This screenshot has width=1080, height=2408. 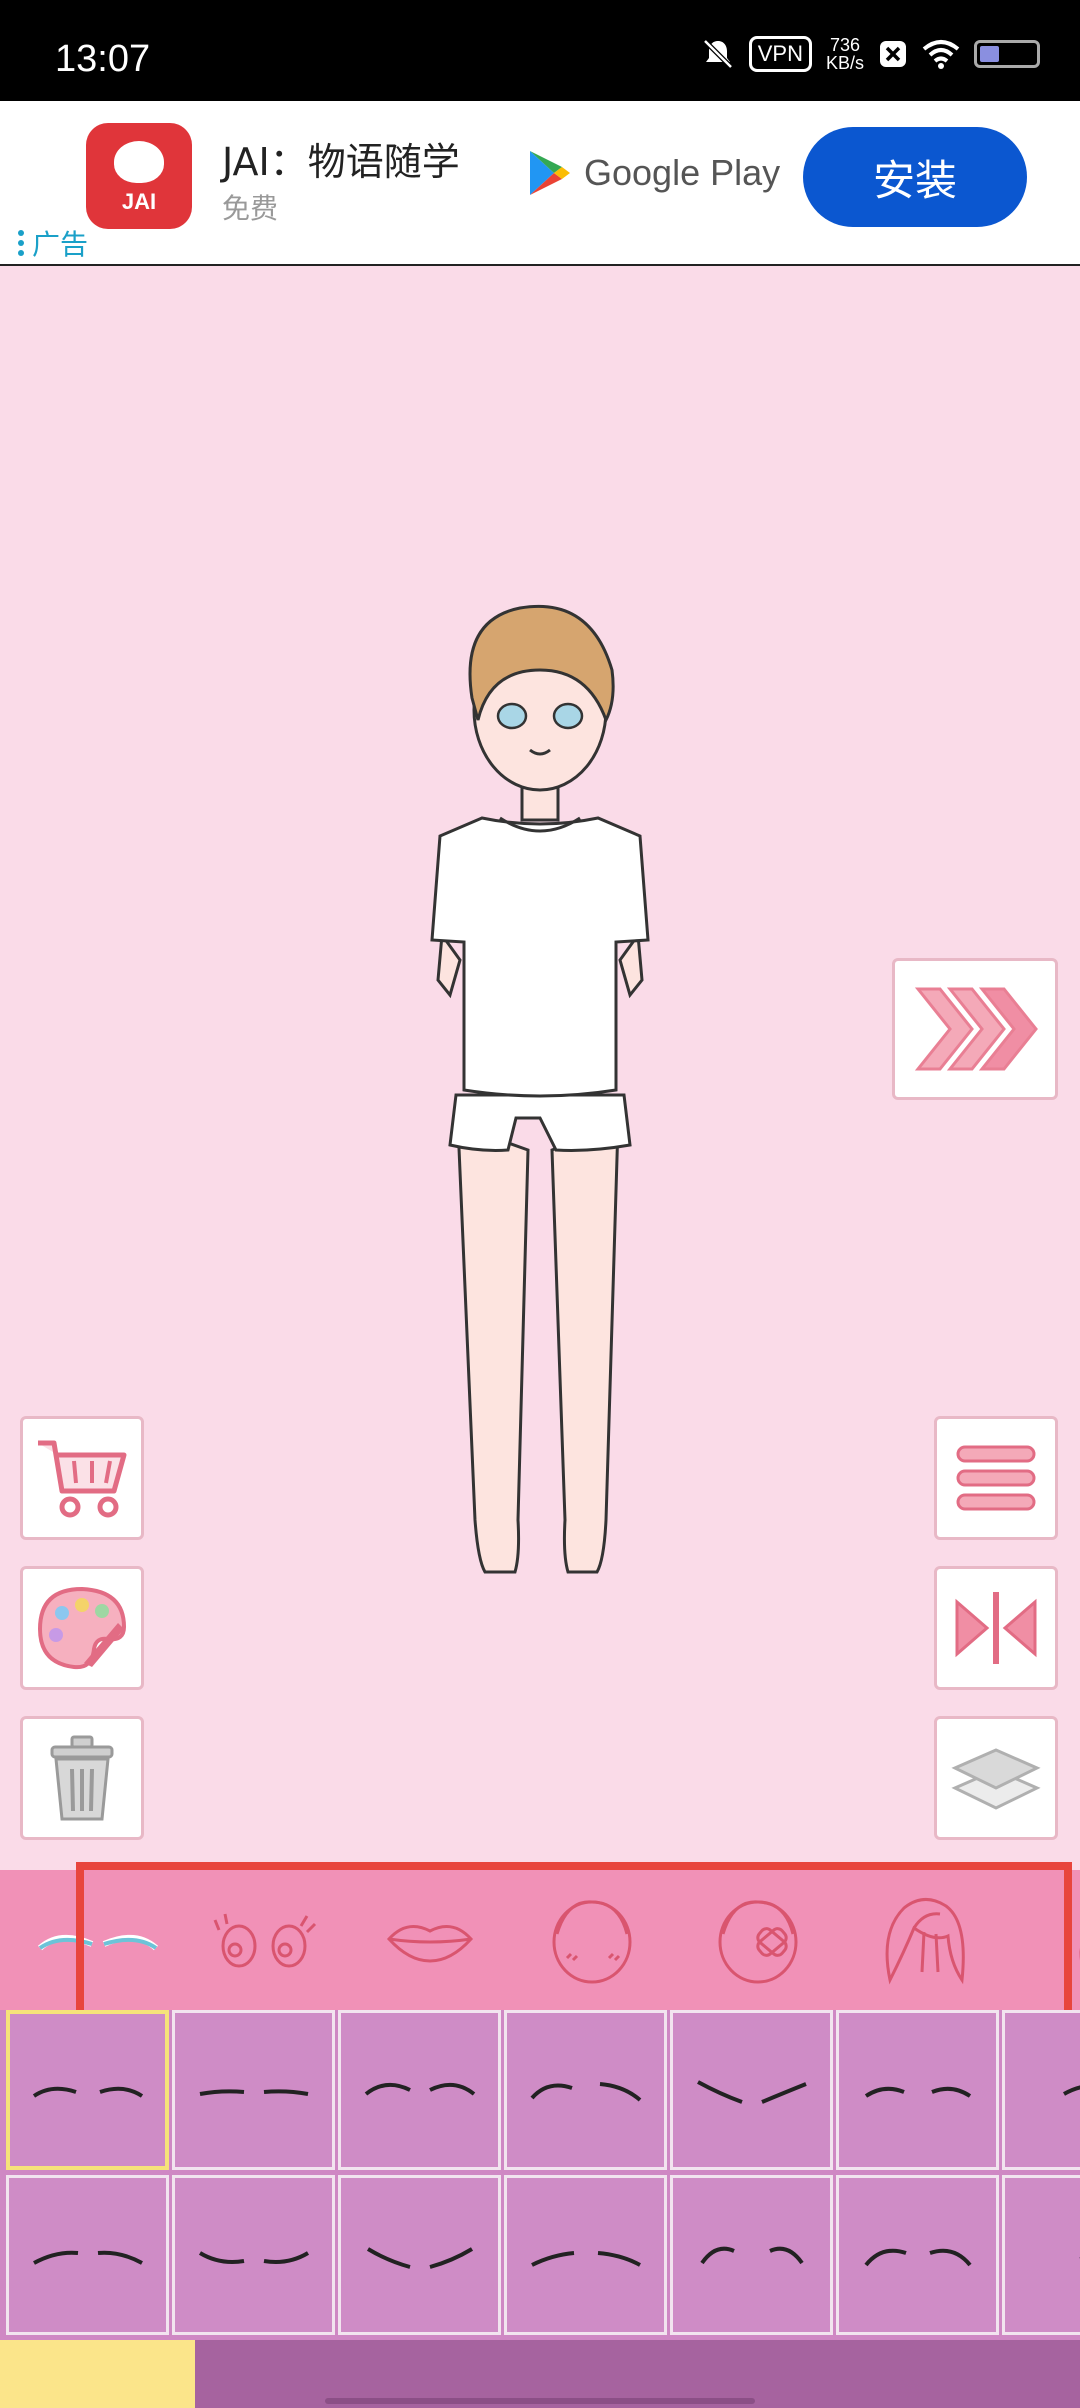 I want to click on x-app-icon, so click(x=893, y=54).